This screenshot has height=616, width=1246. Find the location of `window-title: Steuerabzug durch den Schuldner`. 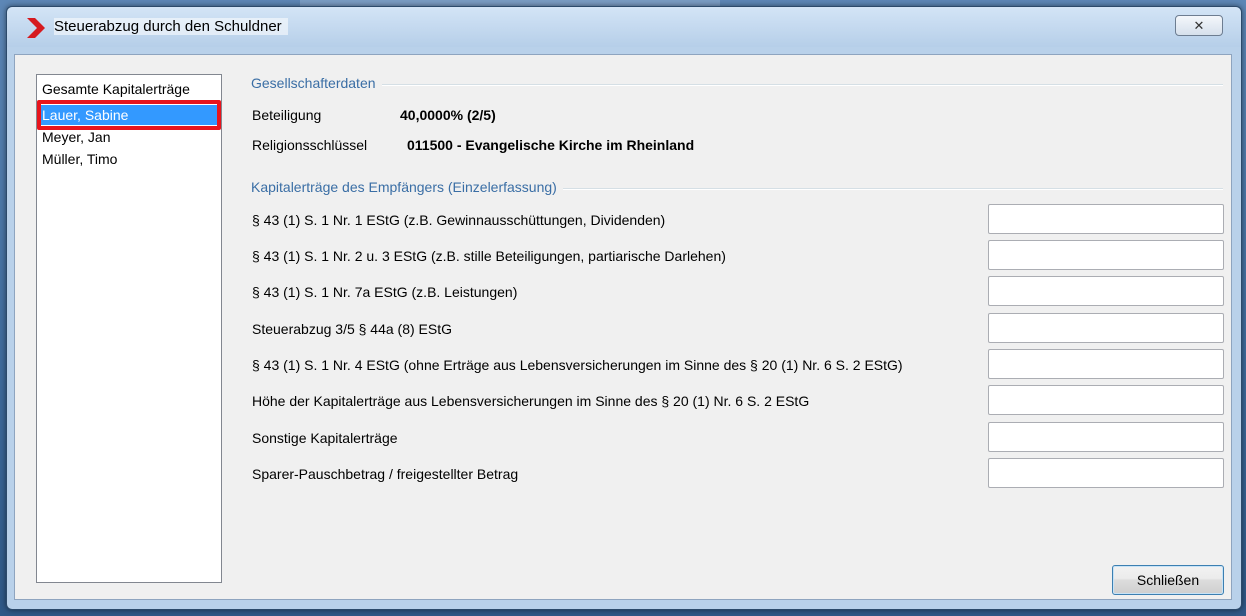

window-title: Steuerabzug durch den Schuldner is located at coordinates (171, 26).